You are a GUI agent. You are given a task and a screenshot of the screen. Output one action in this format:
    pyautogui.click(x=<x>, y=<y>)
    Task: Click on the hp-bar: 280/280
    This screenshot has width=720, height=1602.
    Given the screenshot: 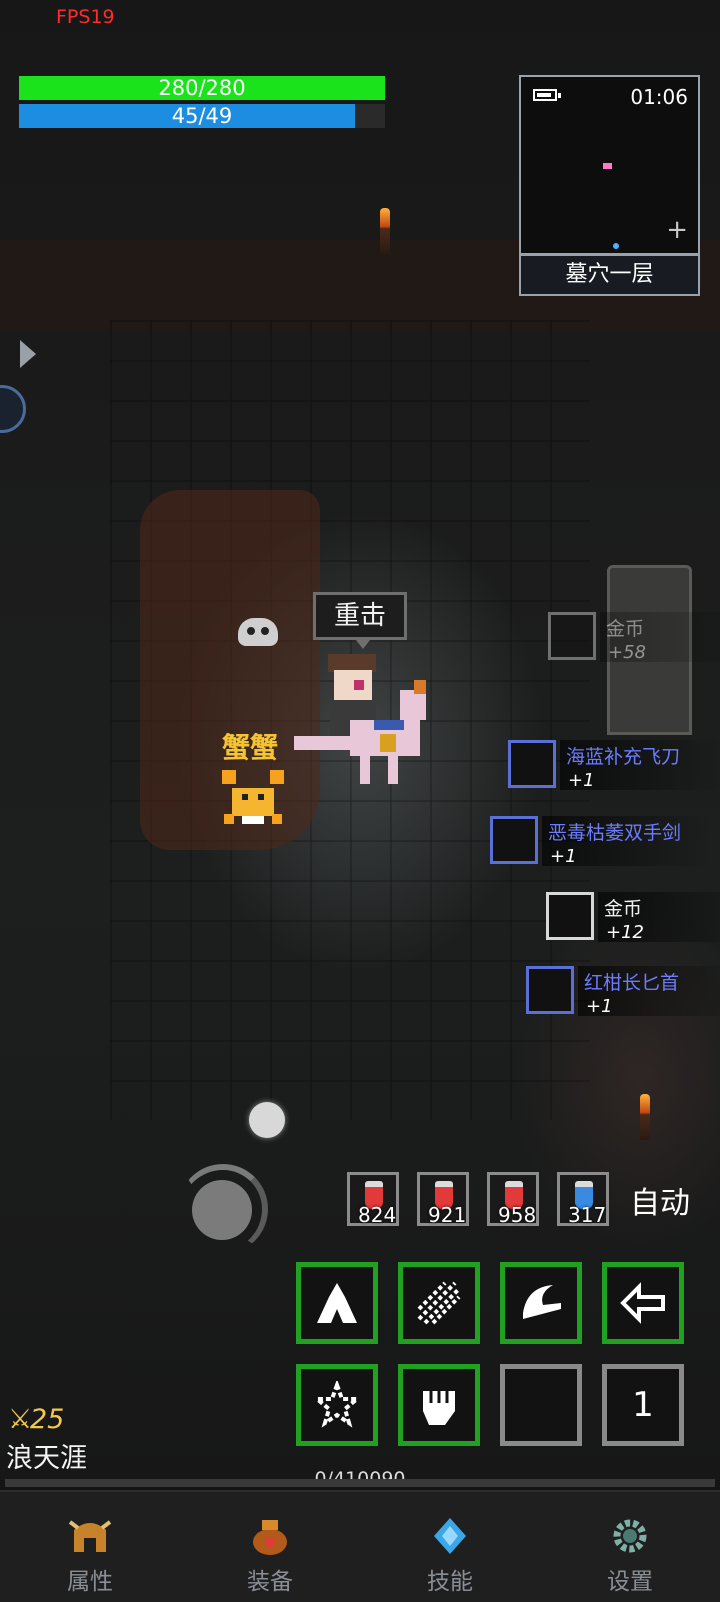 What is the action you would take?
    pyautogui.click(x=202, y=88)
    